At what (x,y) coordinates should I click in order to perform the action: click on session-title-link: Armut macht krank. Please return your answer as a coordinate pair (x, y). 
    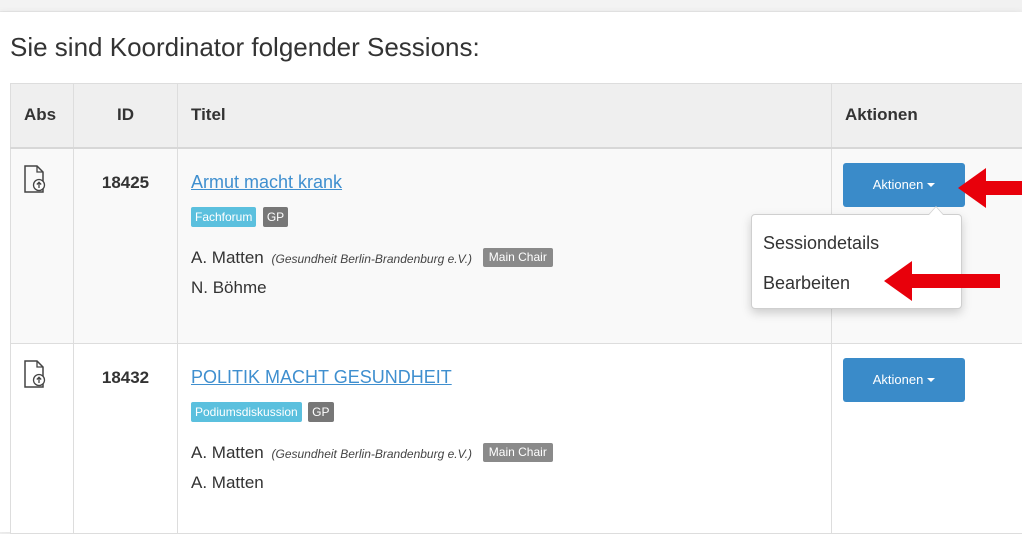
    Looking at the image, I should click on (266, 183).